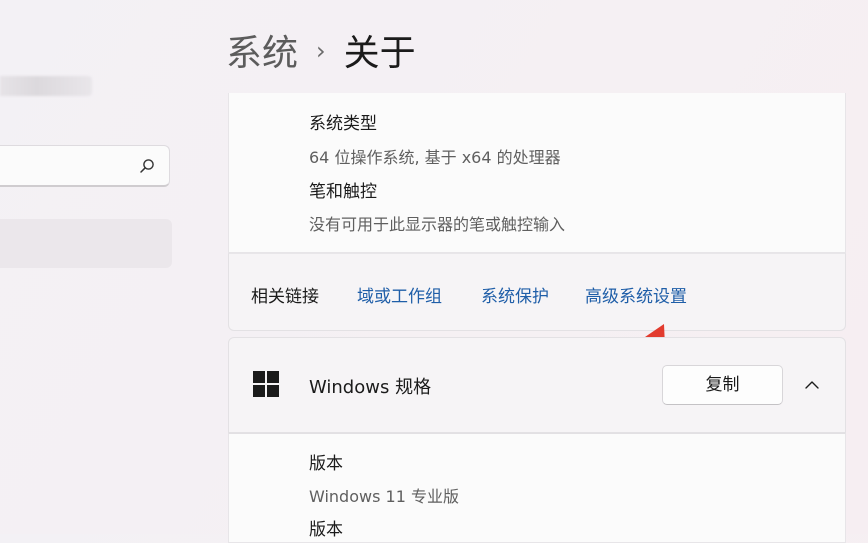 The image size is (868, 543). I want to click on windows-logo-icon, so click(266, 384).